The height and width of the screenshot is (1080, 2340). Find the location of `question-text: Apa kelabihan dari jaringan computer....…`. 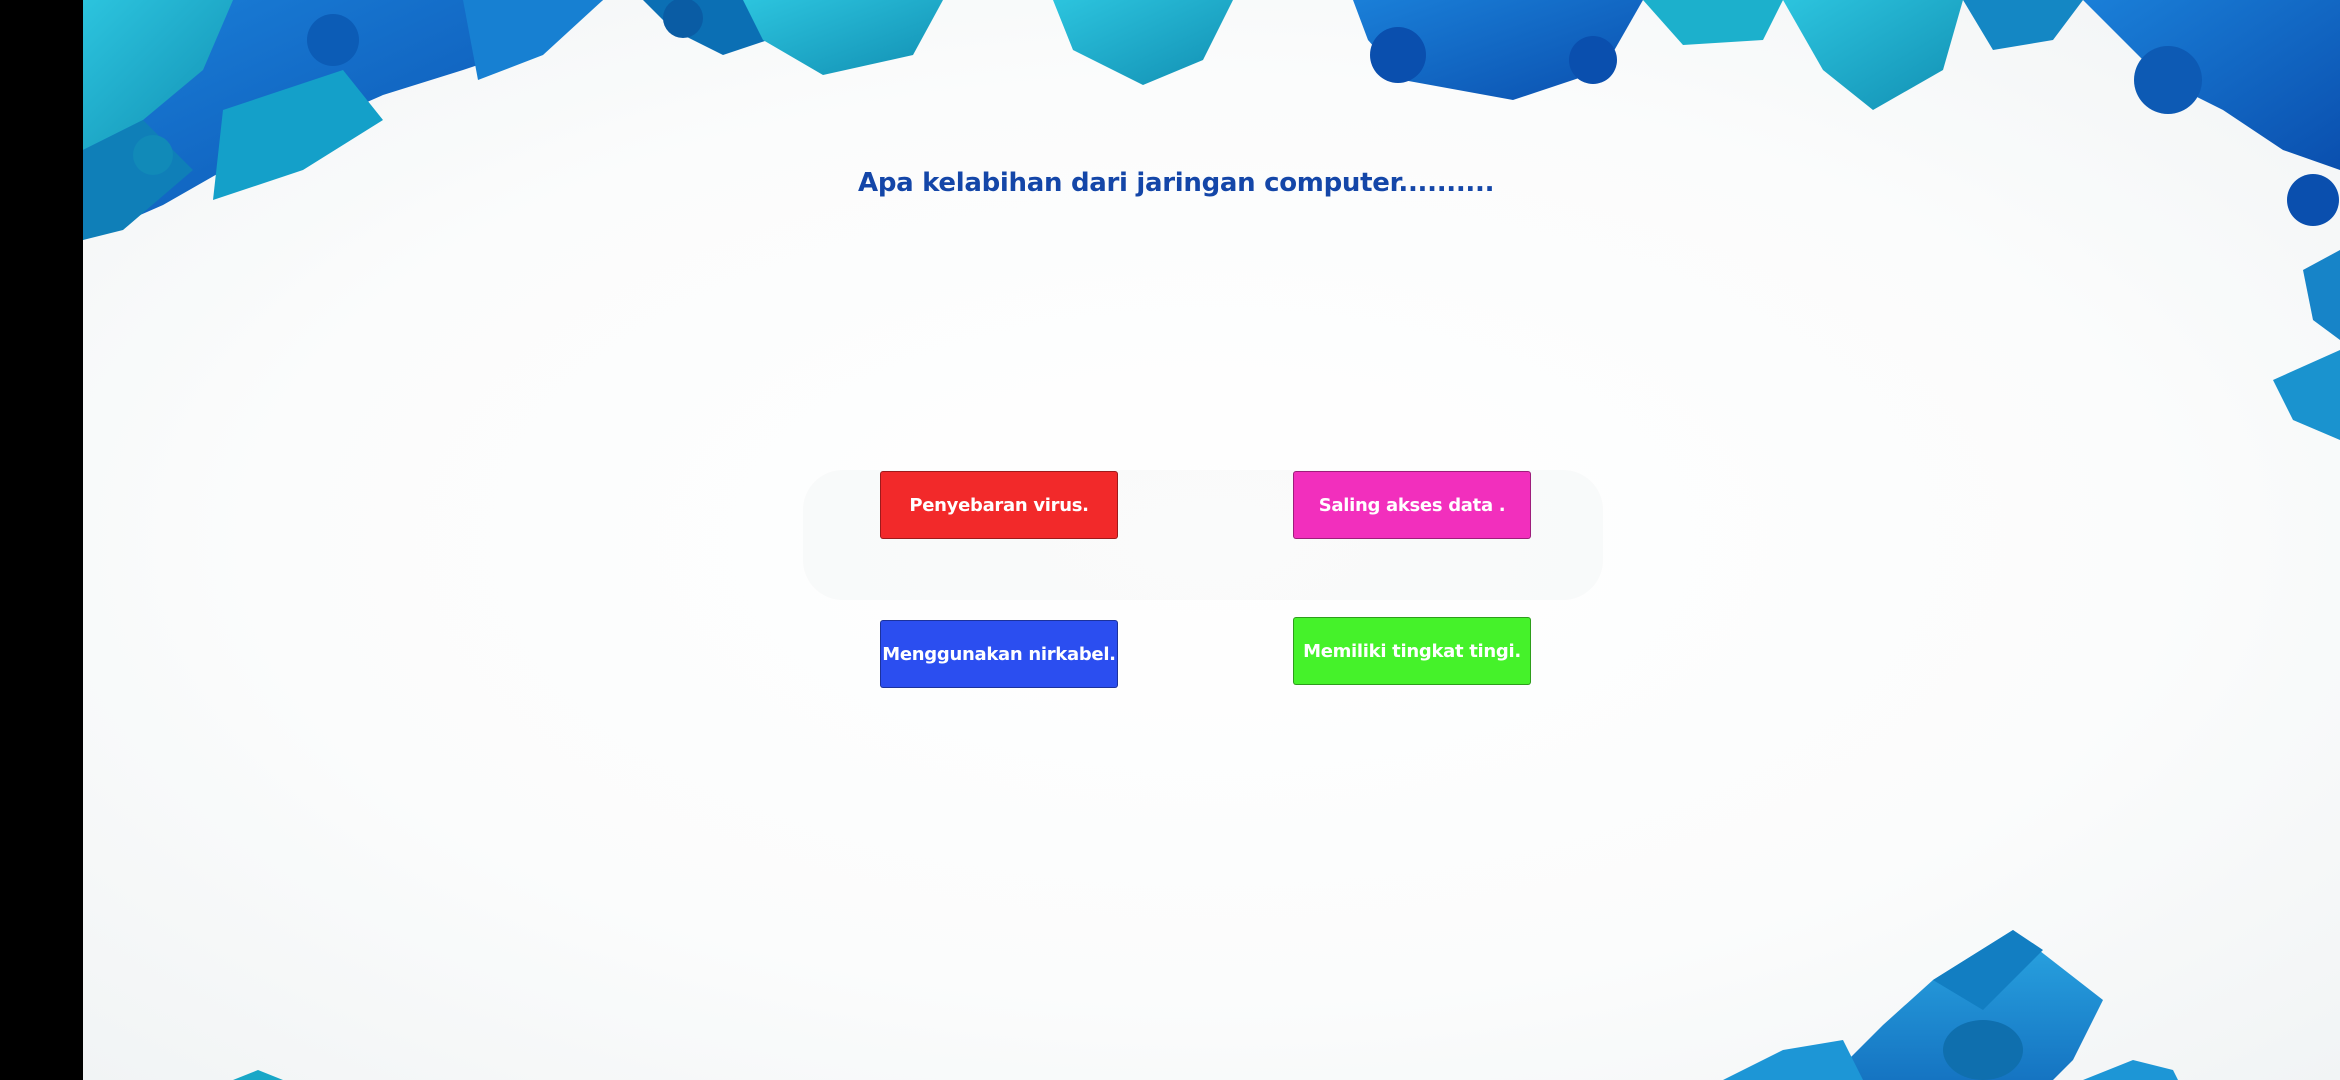

question-text: Apa kelabihan dari jaringan computer....… is located at coordinates (1176, 183).